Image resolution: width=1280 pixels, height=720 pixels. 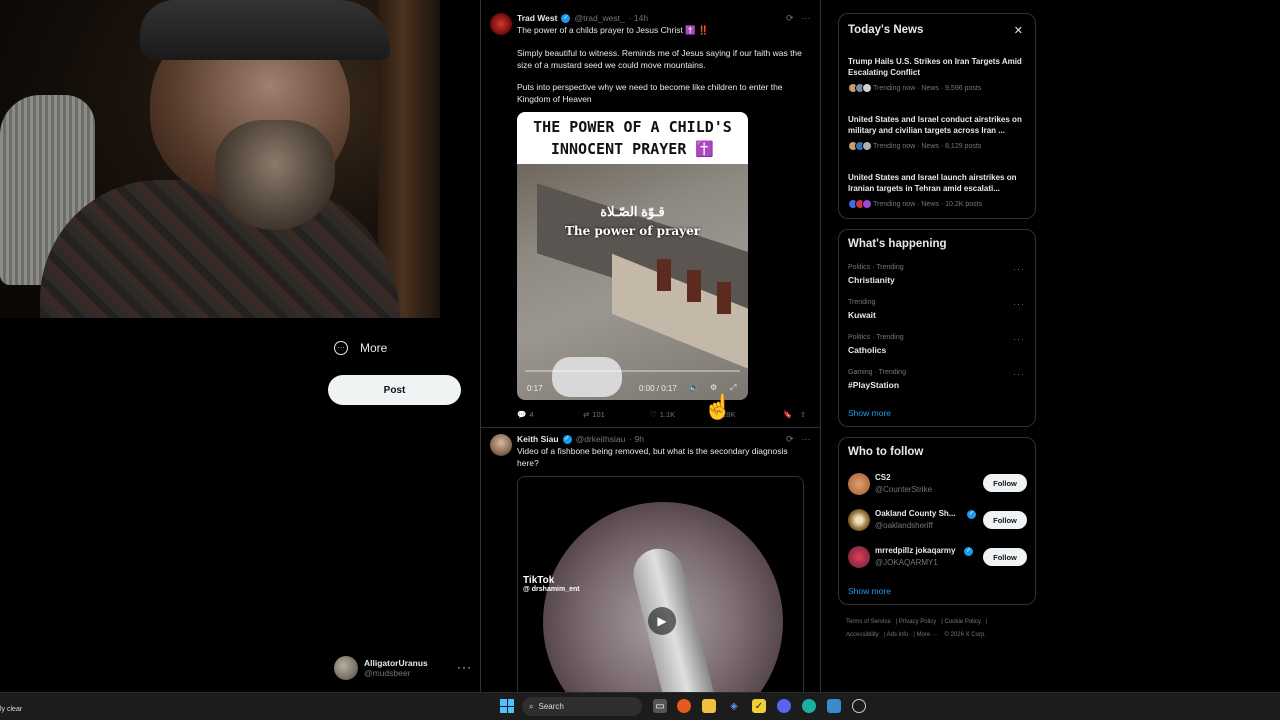 I want to click on tweet-author-name: Trad West, so click(x=537, y=18).